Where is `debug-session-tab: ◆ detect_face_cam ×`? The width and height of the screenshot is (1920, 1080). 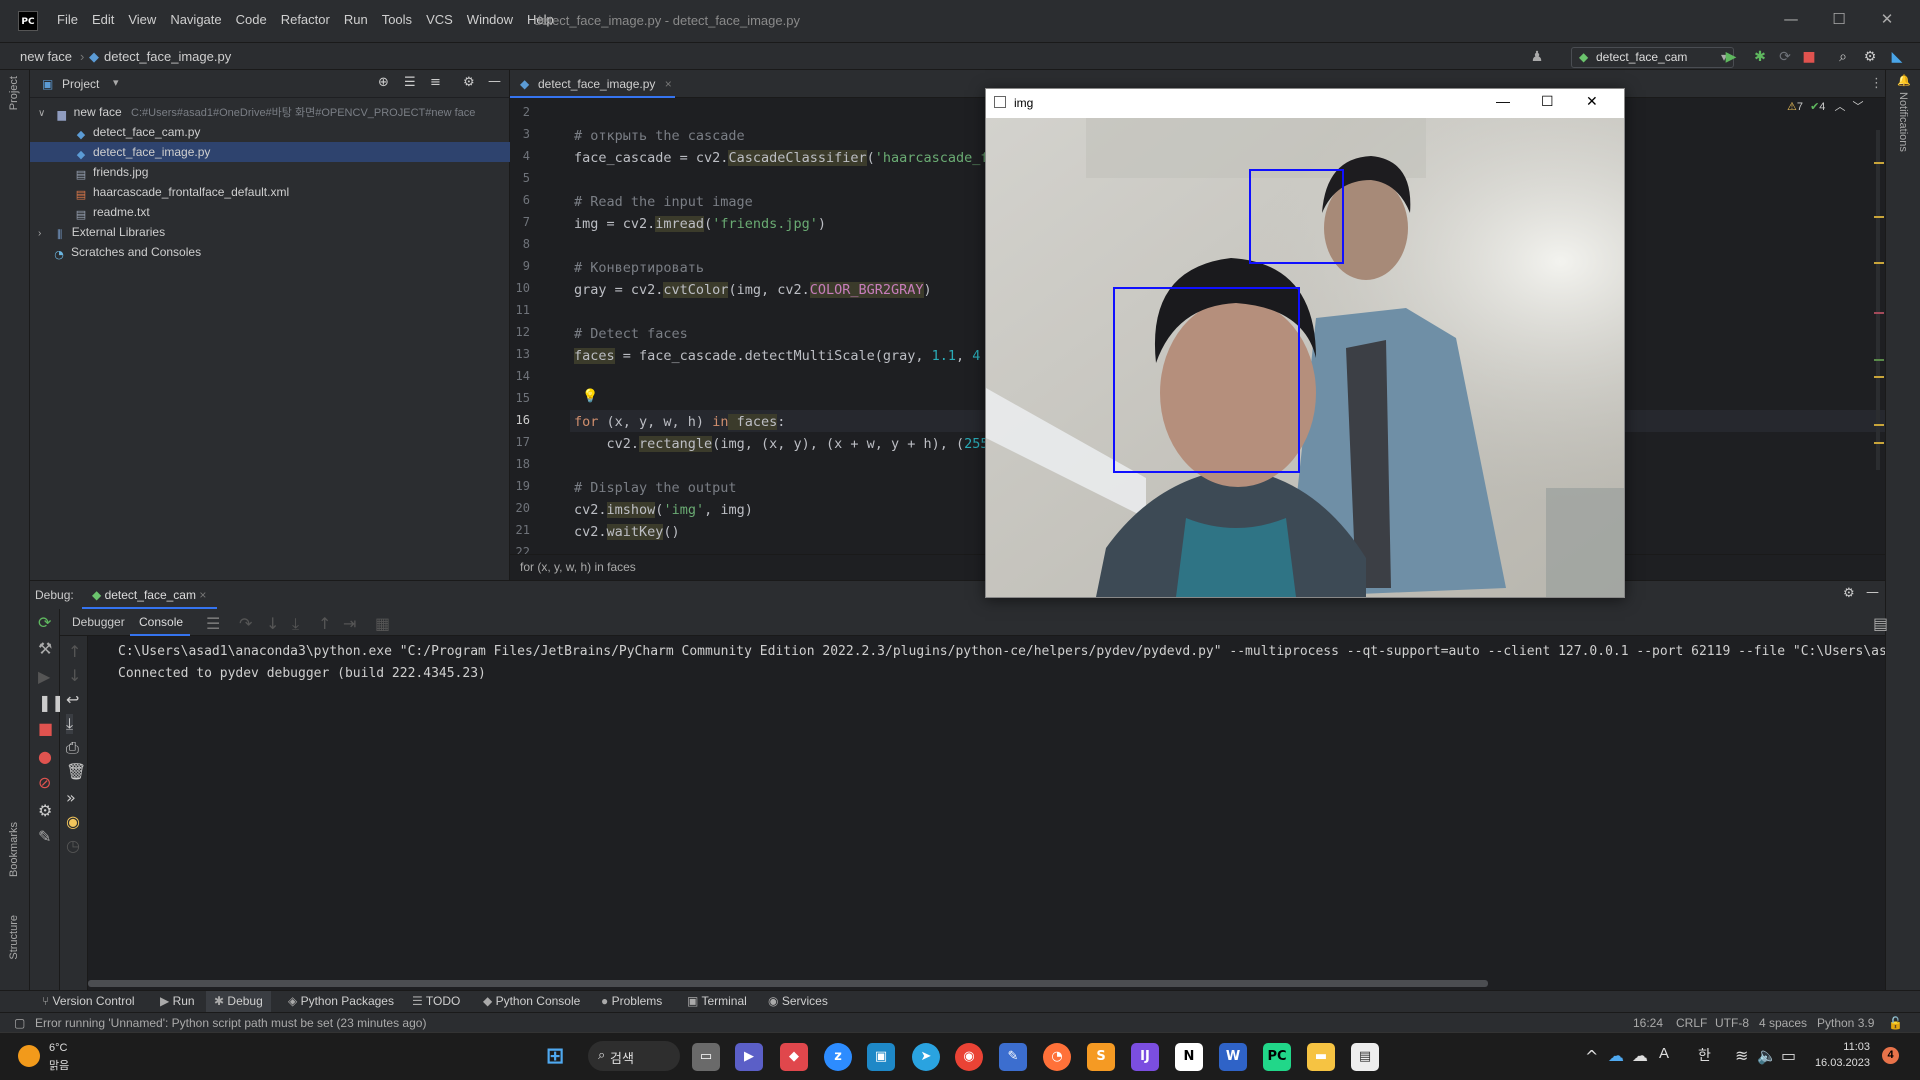
debug-session-tab: ◆ detect_face_cam × is located at coordinates (149, 595).